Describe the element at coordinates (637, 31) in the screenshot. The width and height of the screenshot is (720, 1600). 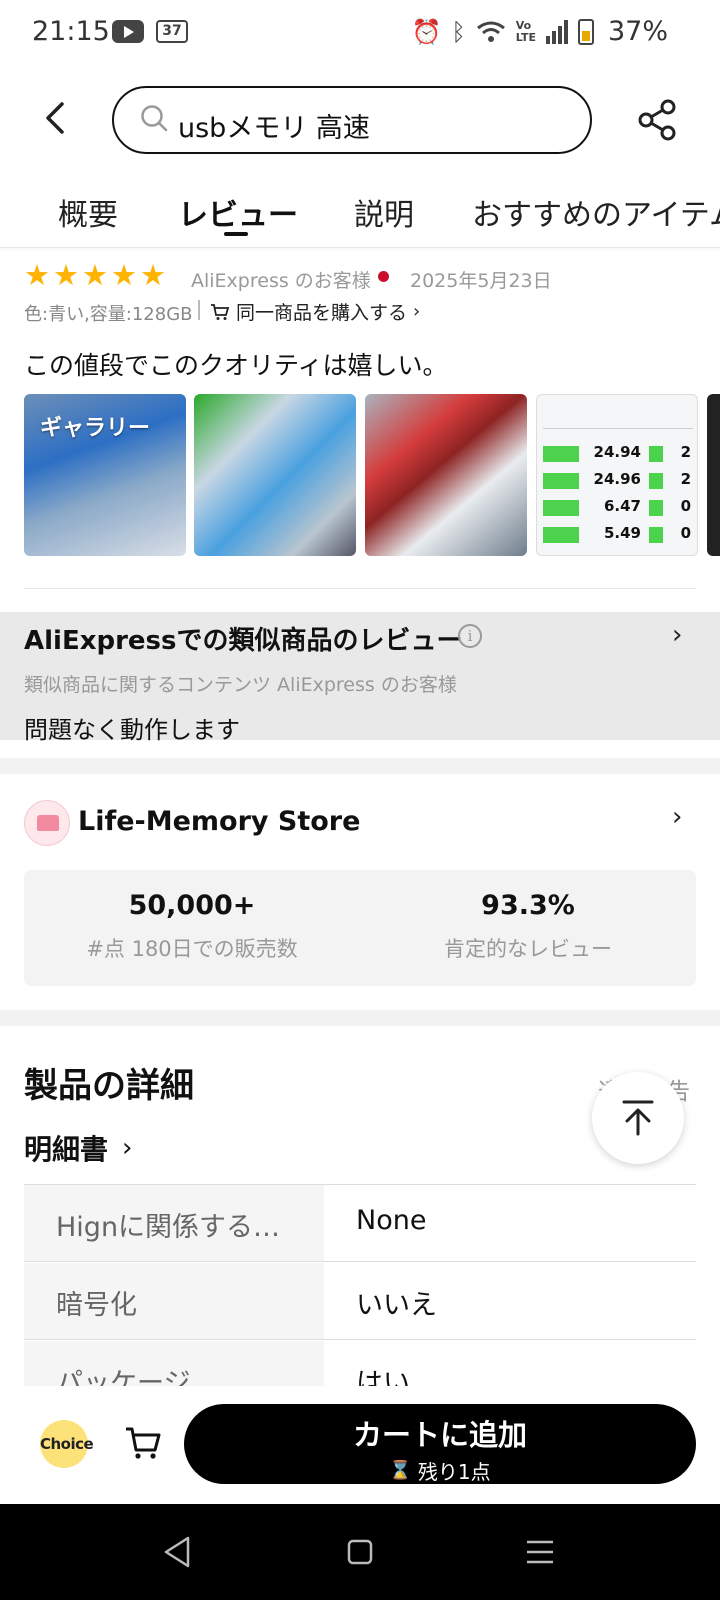
I see `battery-percent: 37%` at that location.